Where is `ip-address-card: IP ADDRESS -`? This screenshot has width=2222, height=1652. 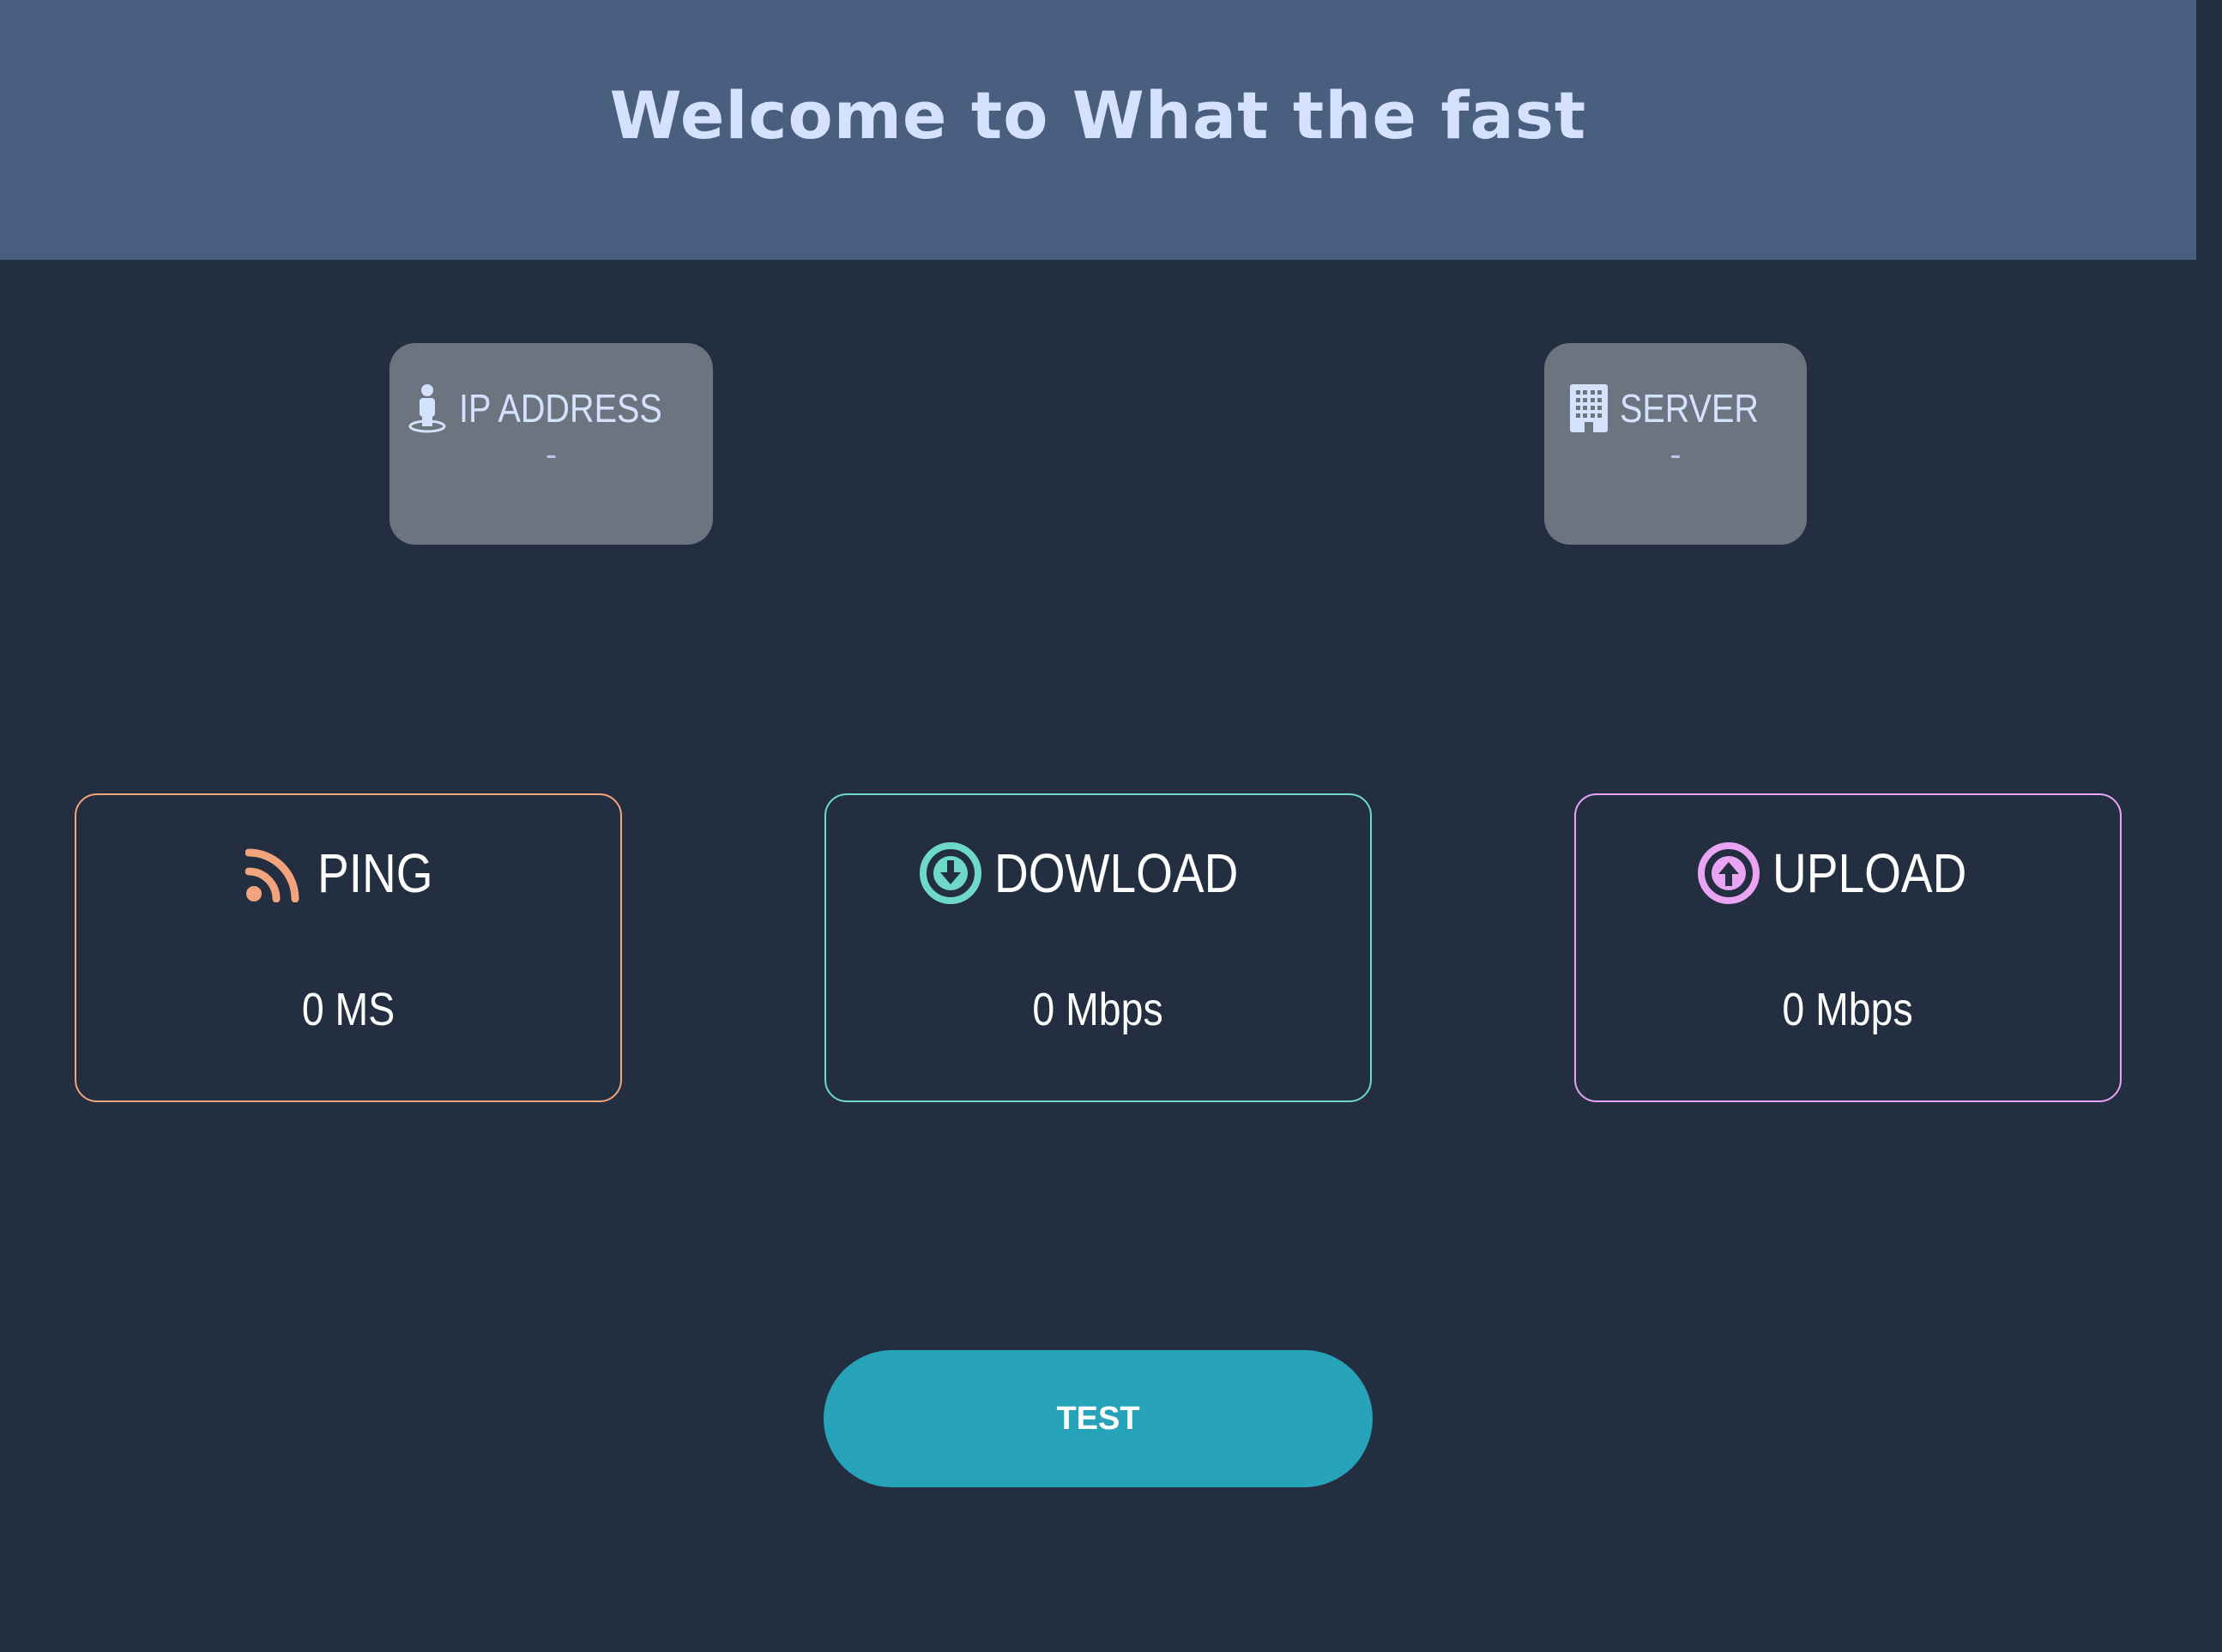 ip-address-card: IP ADDRESS - is located at coordinates (551, 444).